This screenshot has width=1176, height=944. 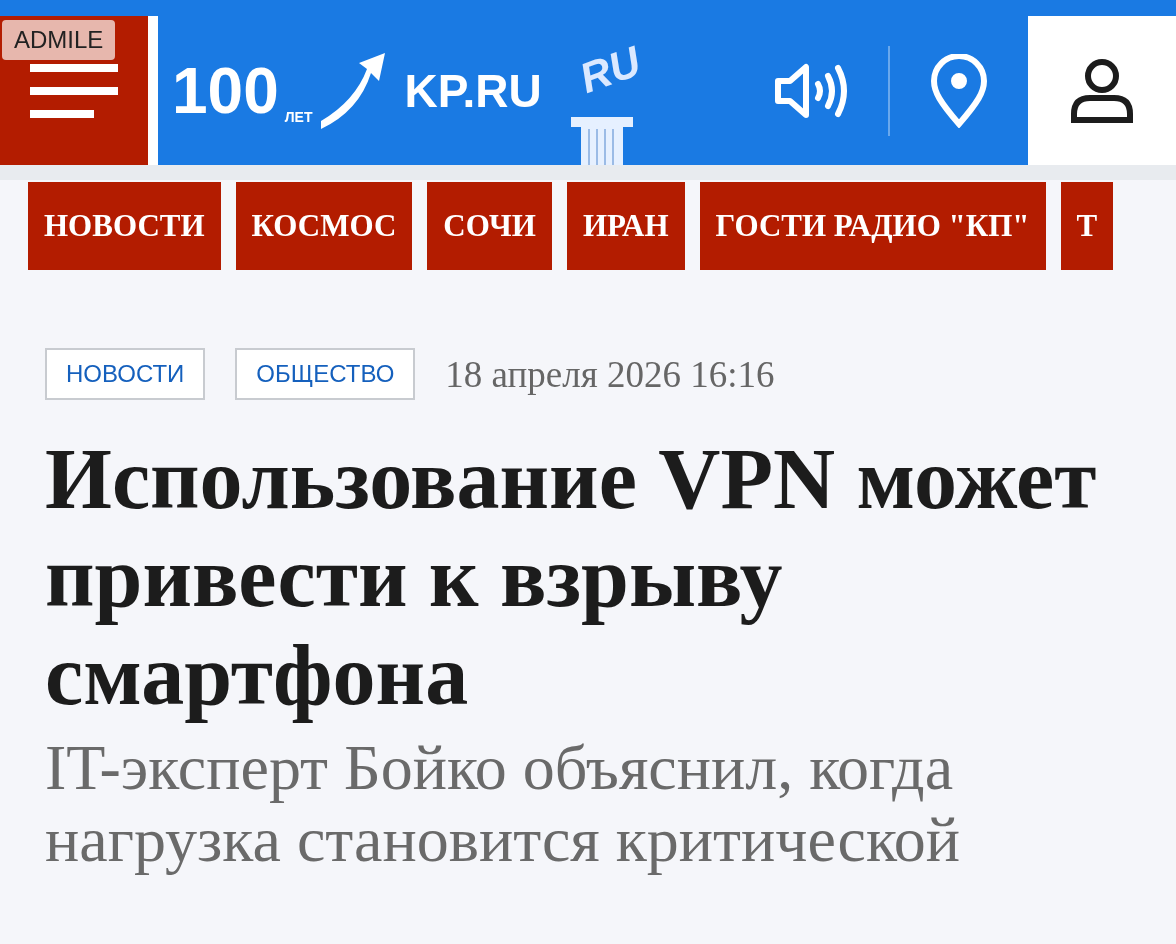 I want to click on nav-tab: КОСМОС, so click(x=324, y=226).